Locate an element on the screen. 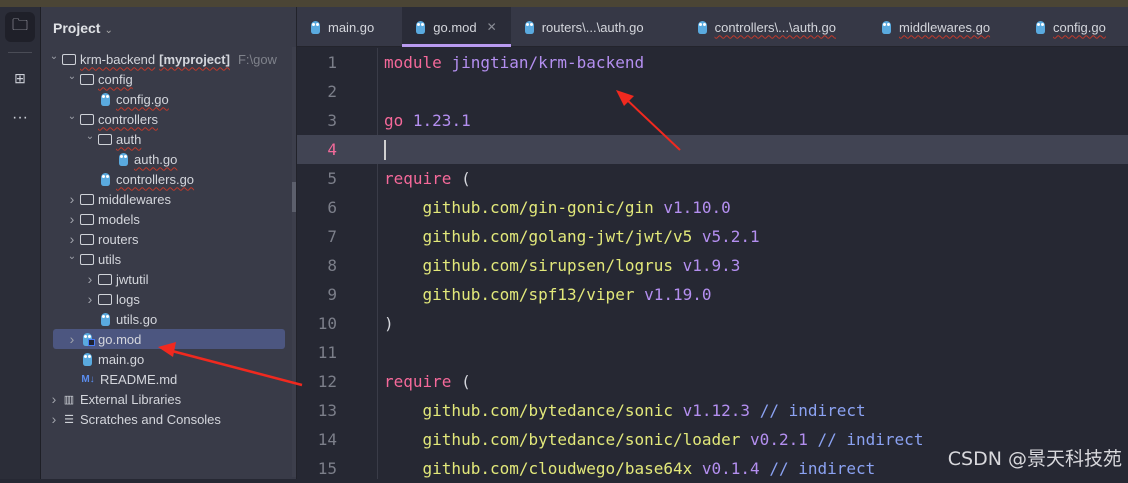  mod-badge is located at coordinates (91, 342).